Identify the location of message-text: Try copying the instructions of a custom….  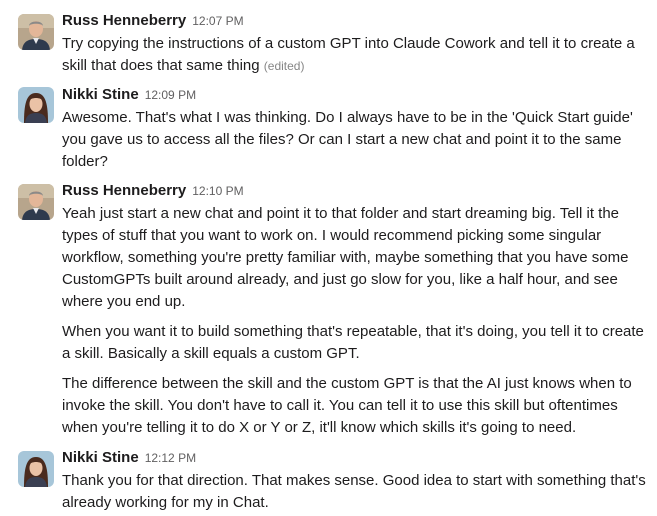
(354, 55).